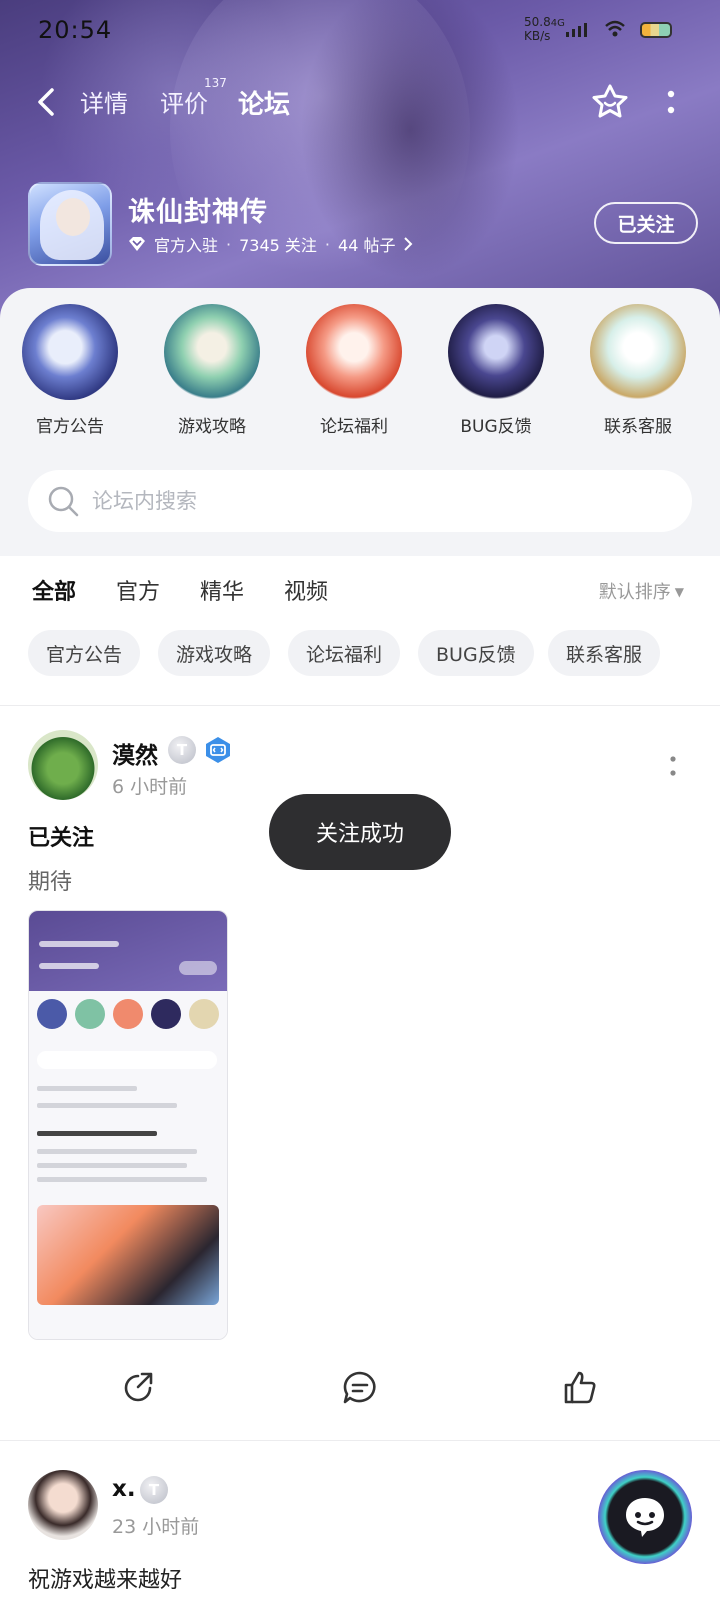 This screenshot has height=1600, width=720. What do you see at coordinates (278, 245) in the screenshot?
I see `followers-count: 7345 关注` at bounding box center [278, 245].